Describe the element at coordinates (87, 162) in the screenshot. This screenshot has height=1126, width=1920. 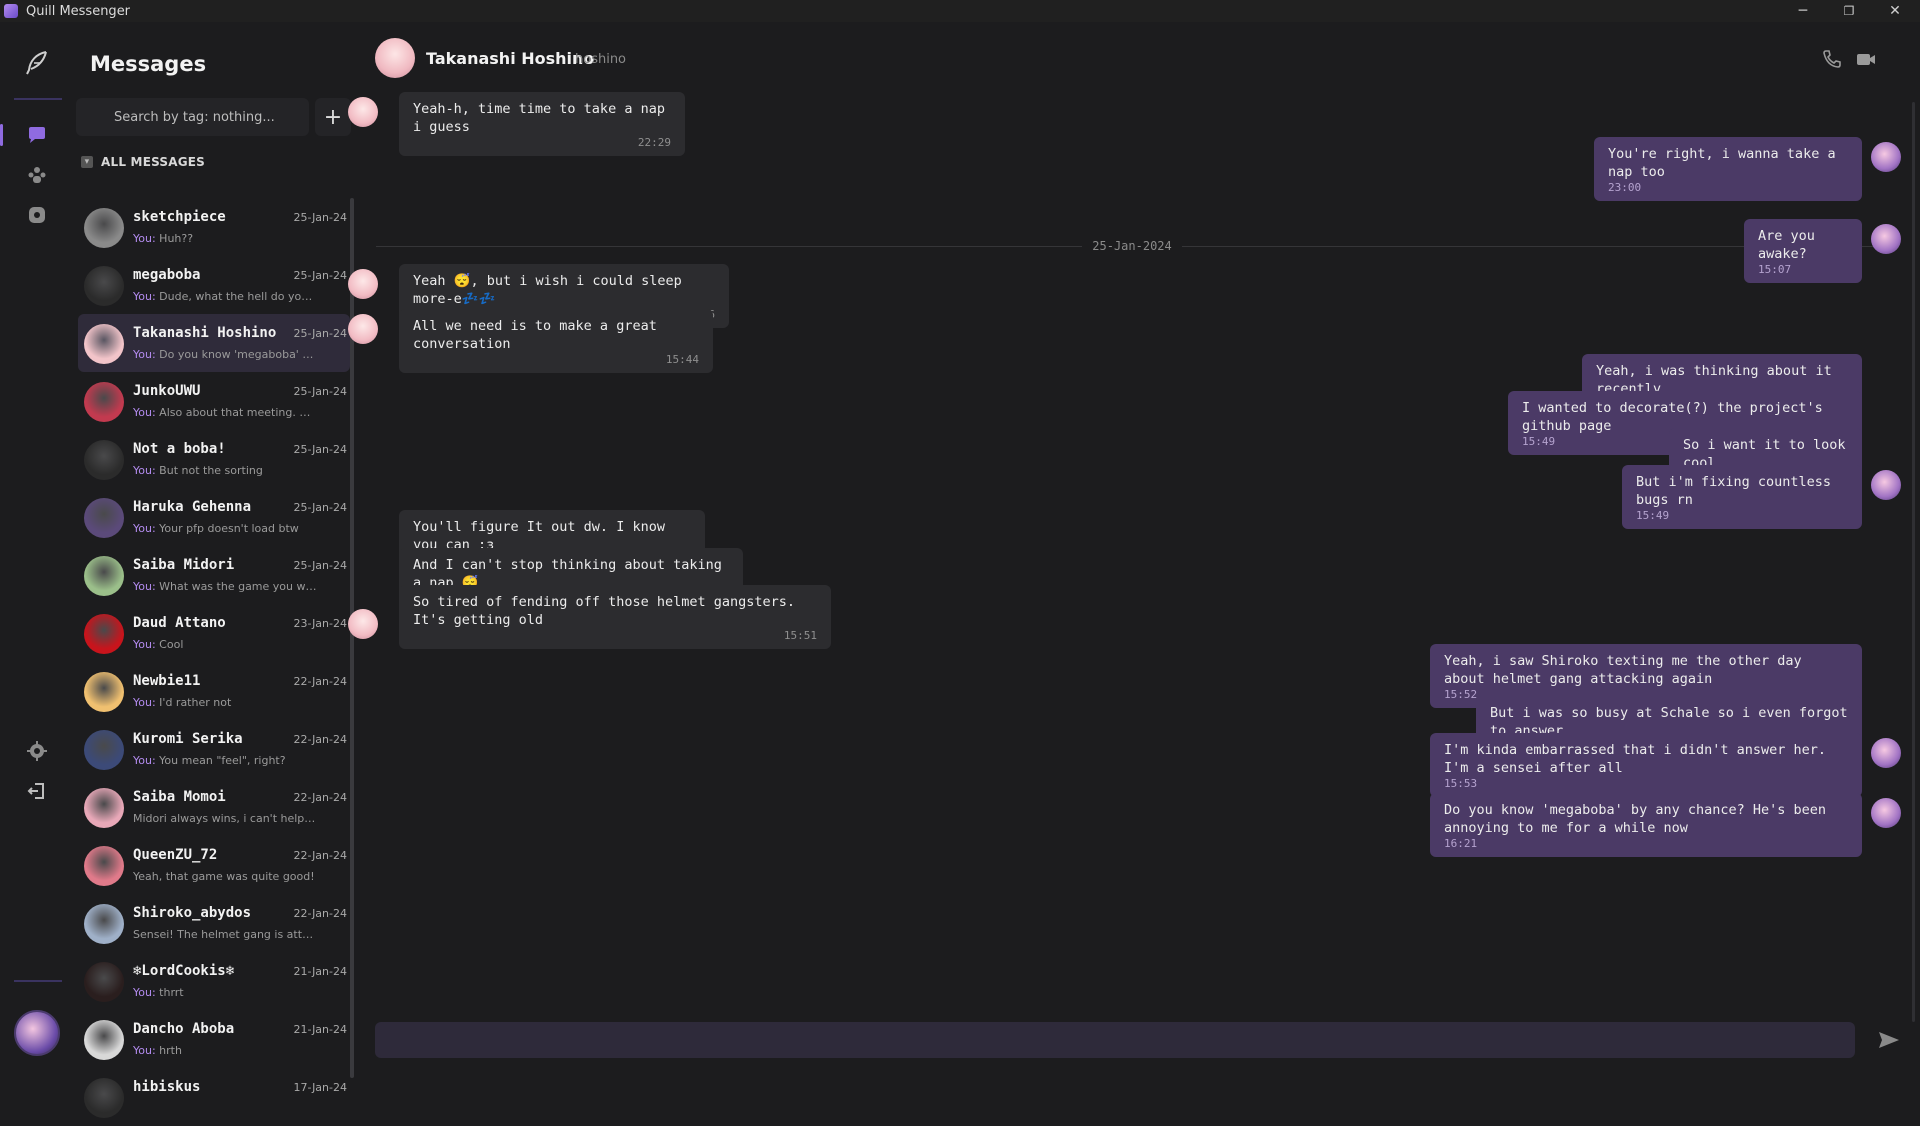
I see `chevron-down-icon: ▾` at that location.